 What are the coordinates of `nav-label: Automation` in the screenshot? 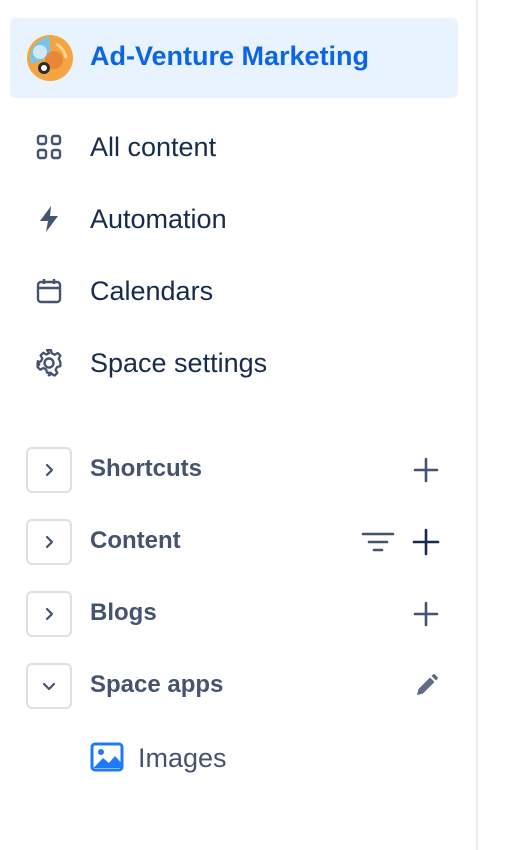 It's located at (158, 218).